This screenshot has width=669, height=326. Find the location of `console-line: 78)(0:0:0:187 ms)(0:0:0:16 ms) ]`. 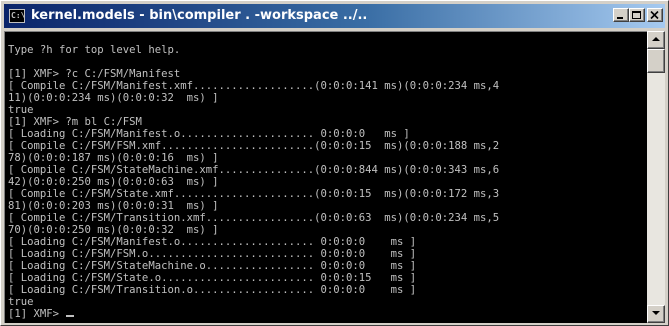

console-line: 78)(0:0:0:187 ms)(0:0:0:16 ms) ] is located at coordinates (113, 158).